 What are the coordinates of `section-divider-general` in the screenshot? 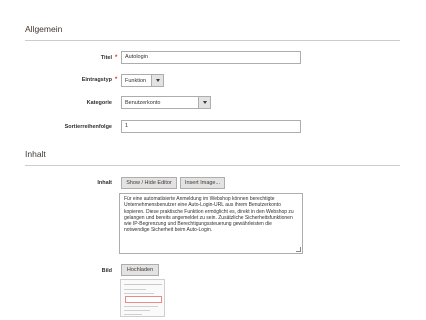 It's located at (212, 40).